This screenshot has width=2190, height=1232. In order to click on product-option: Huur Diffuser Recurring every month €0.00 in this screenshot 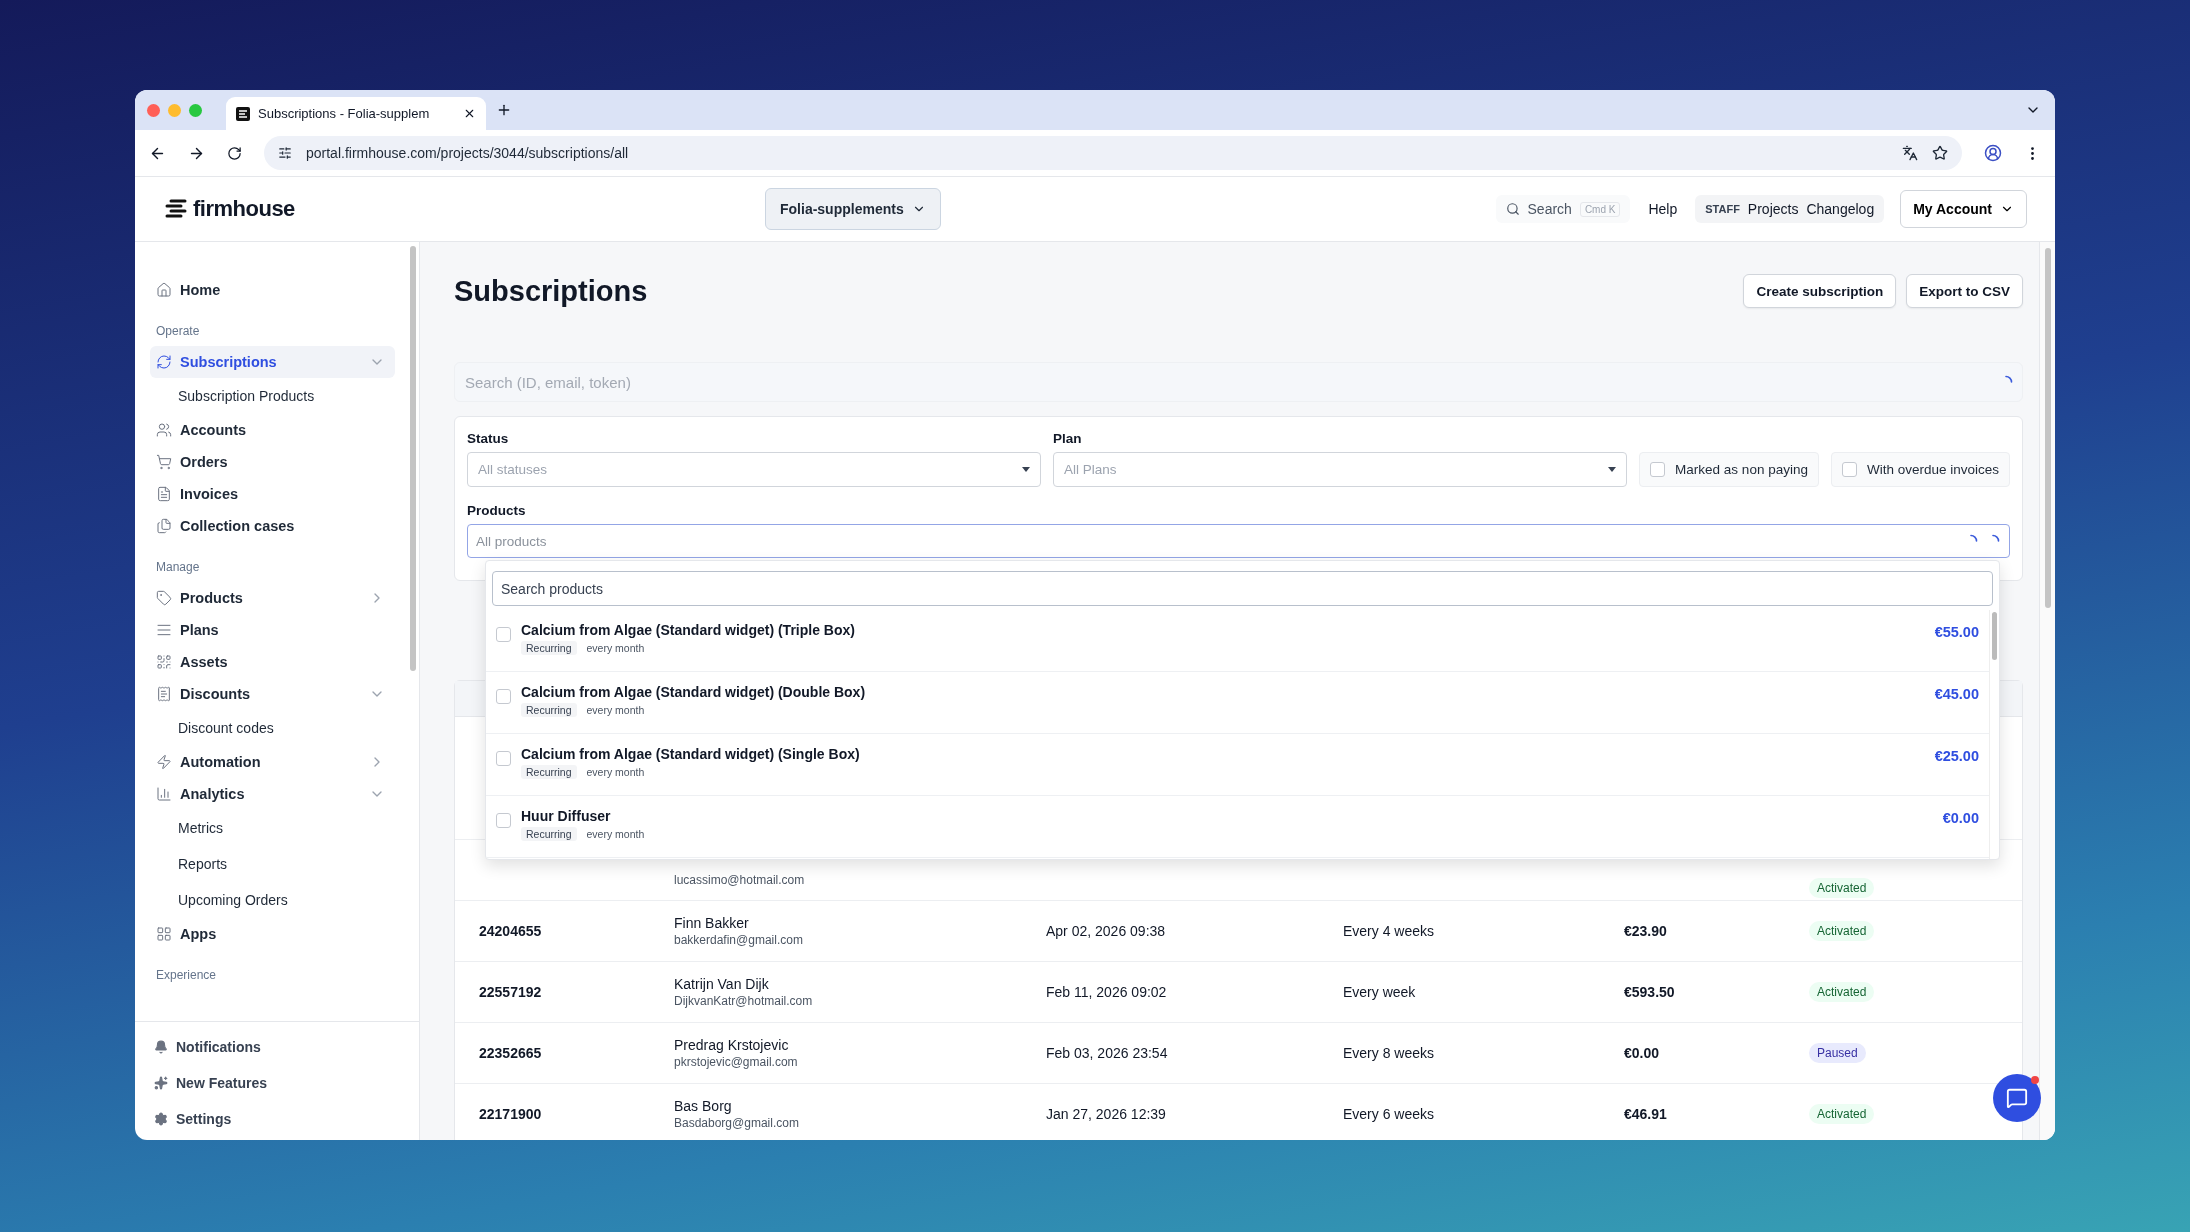, I will do `click(1237, 827)`.